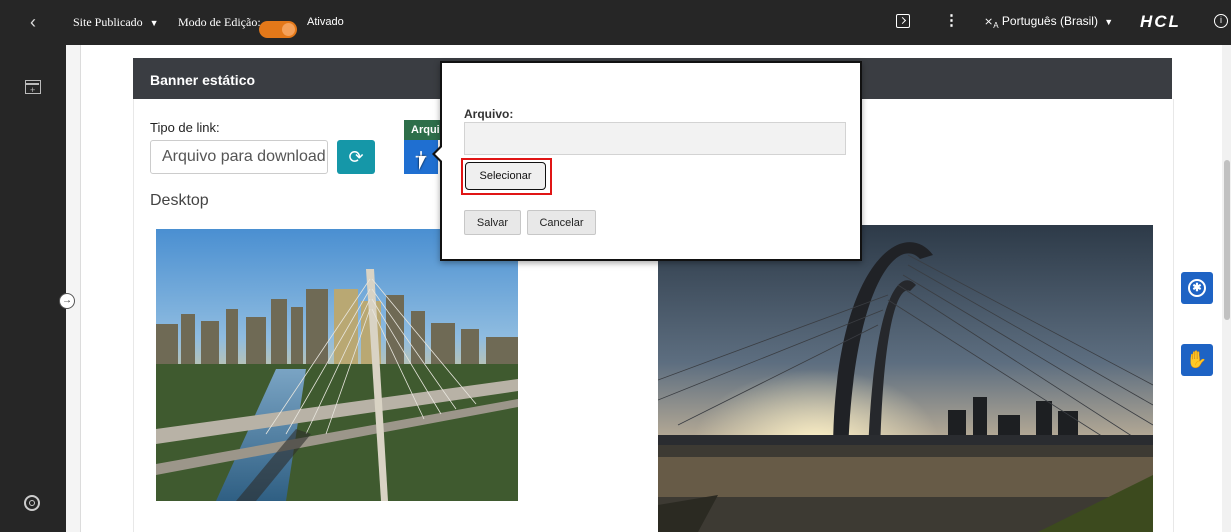  What do you see at coordinates (73, 288) in the screenshot?
I see `side-panel-strip` at bounding box center [73, 288].